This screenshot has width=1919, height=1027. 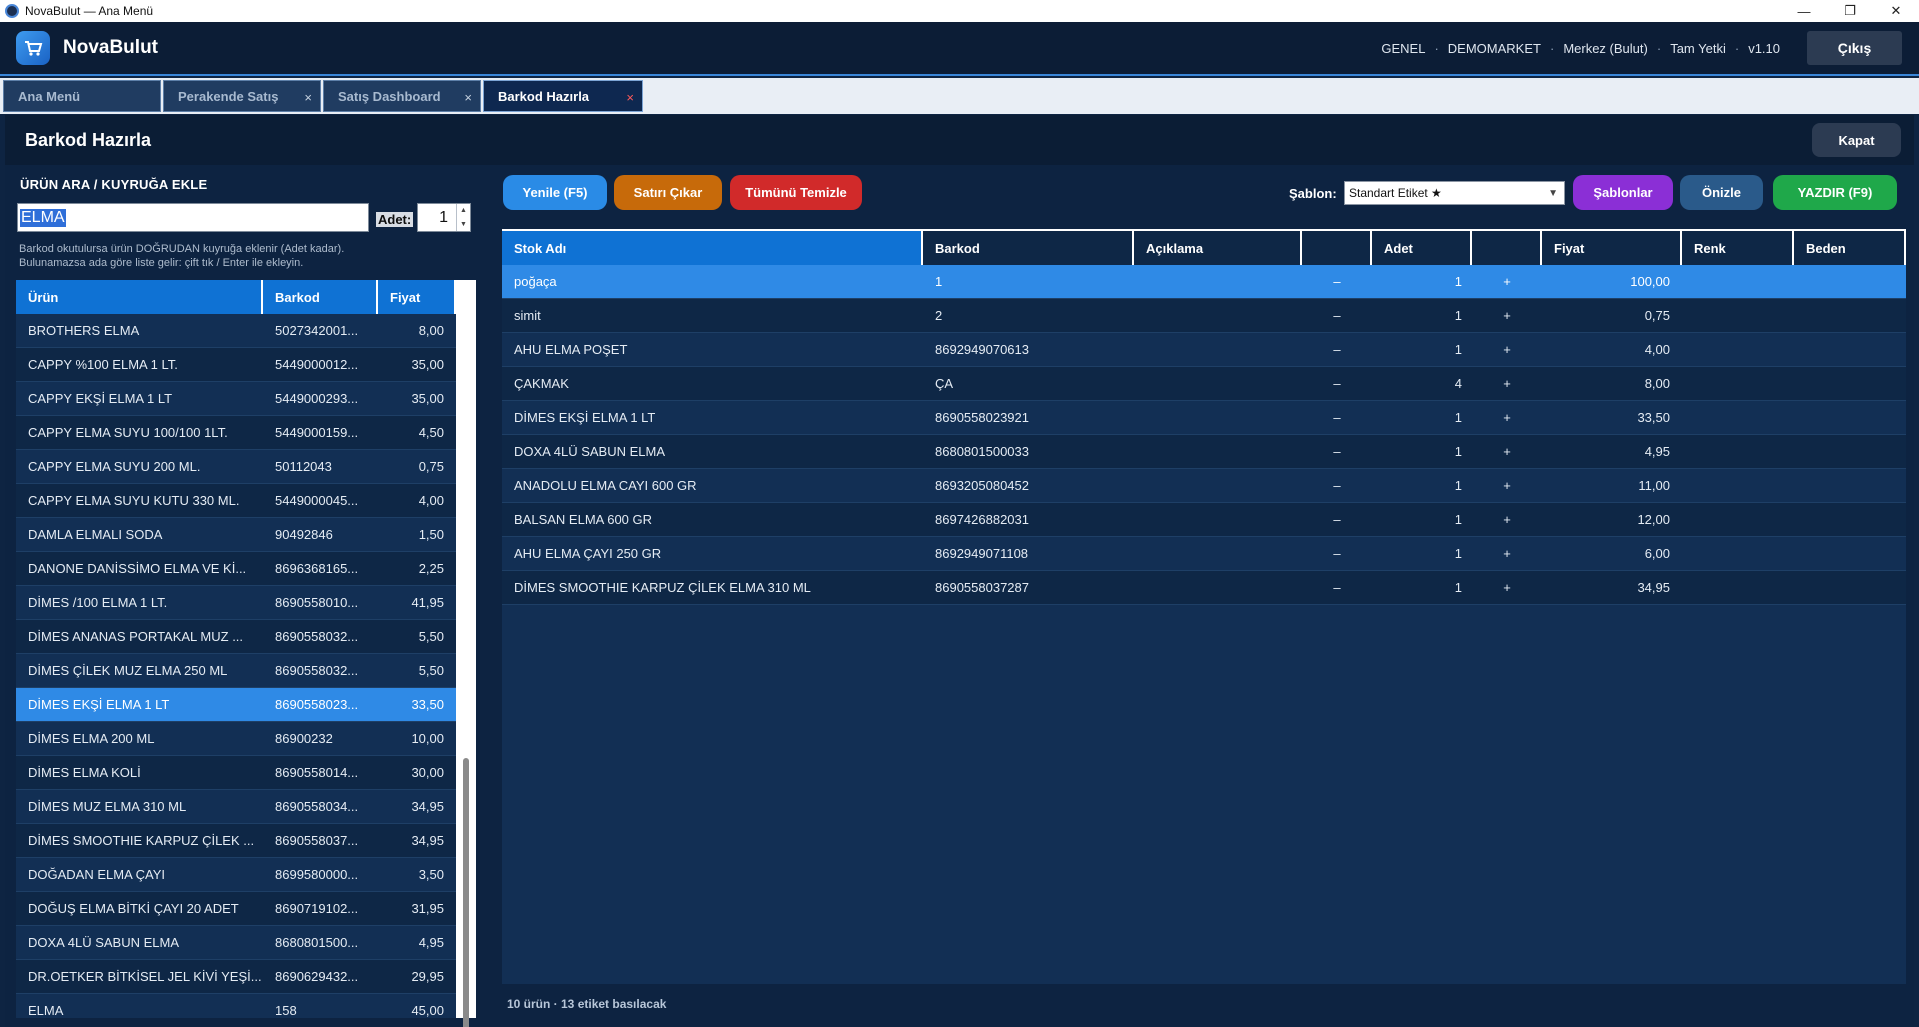 What do you see at coordinates (236, 807) in the screenshot?
I see `product-row: DİMES MUZ ELMA 310 ML 8690558034... 34,95` at bounding box center [236, 807].